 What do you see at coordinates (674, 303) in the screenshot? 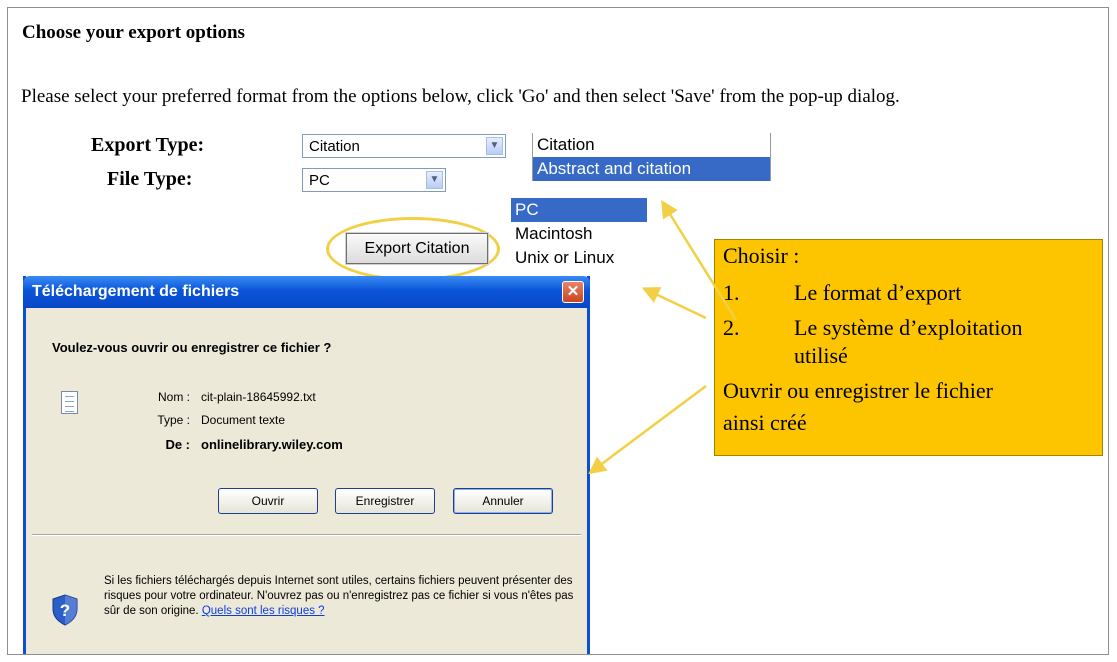
I see `arrow-to-file-options` at bounding box center [674, 303].